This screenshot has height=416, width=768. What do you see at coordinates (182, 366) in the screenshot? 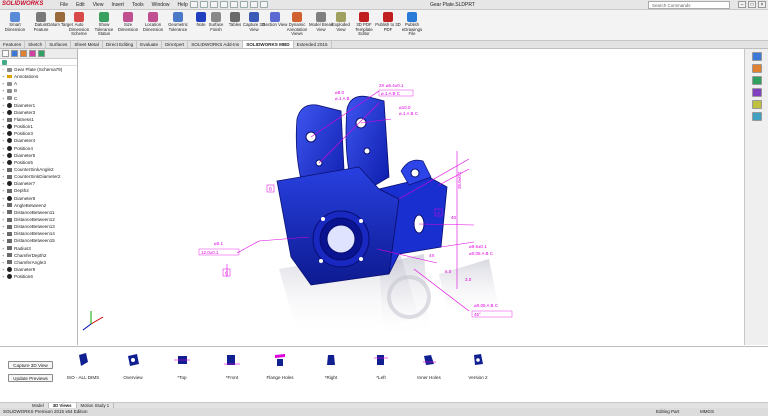
I see `saved-view-top: *Top` at bounding box center [182, 366].